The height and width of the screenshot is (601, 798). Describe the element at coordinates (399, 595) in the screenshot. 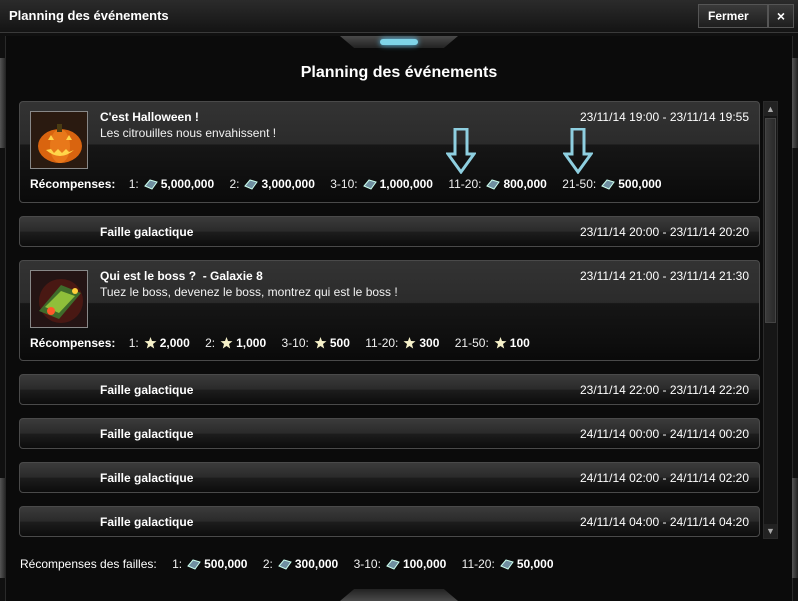

I see `frame-bottom-ornament` at that location.